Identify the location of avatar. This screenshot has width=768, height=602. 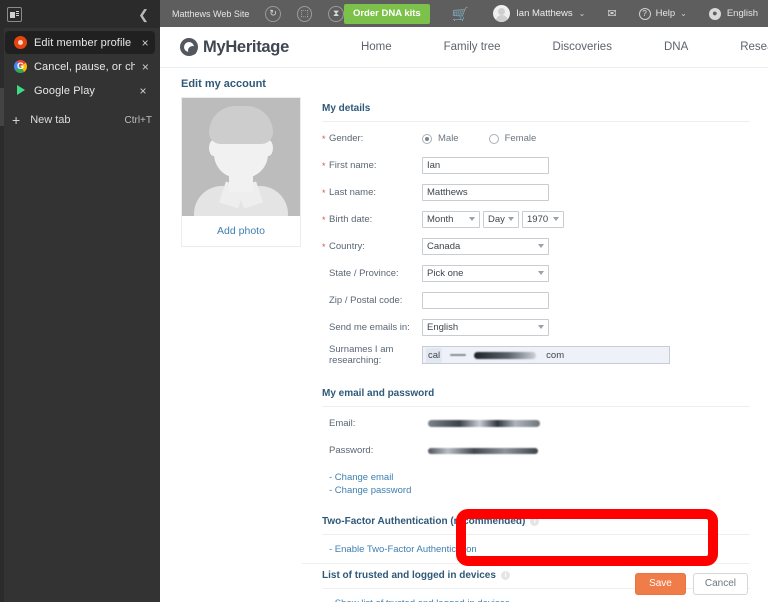
(502, 13).